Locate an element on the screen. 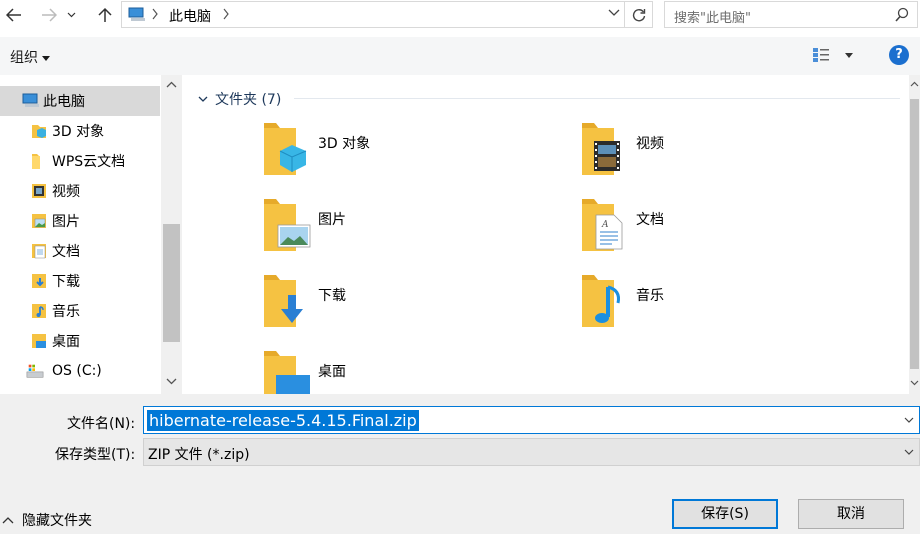  filetype-select: ZIP 文件 (*.zip) is located at coordinates (531, 452).